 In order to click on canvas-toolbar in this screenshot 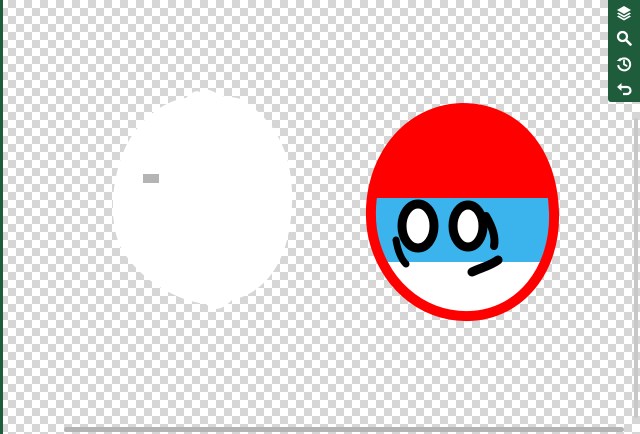, I will do `click(624, 51)`.